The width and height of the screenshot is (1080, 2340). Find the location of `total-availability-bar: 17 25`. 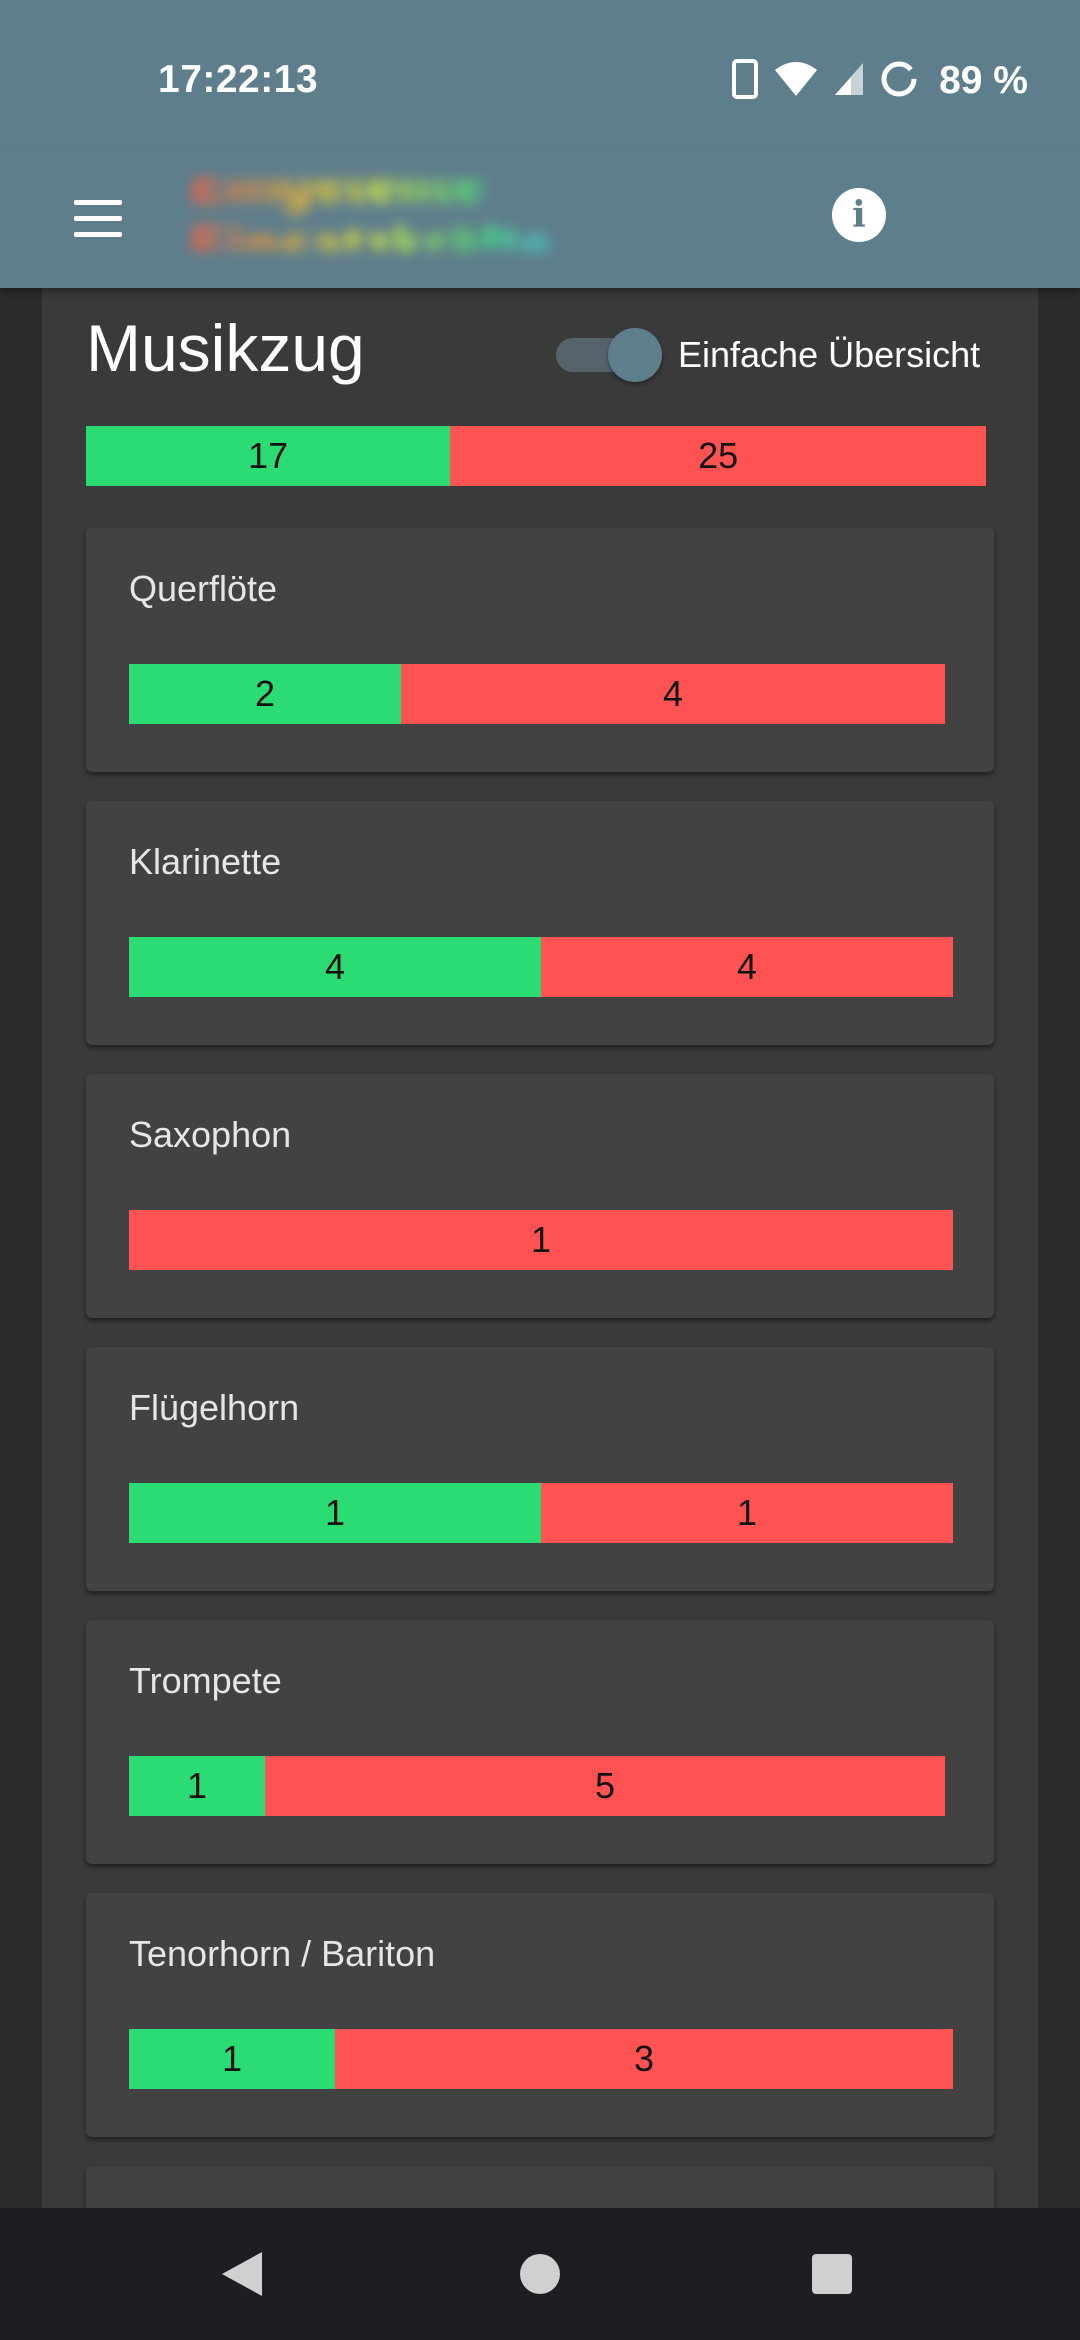

total-availability-bar: 17 25 is located at coordinates (536, 456).